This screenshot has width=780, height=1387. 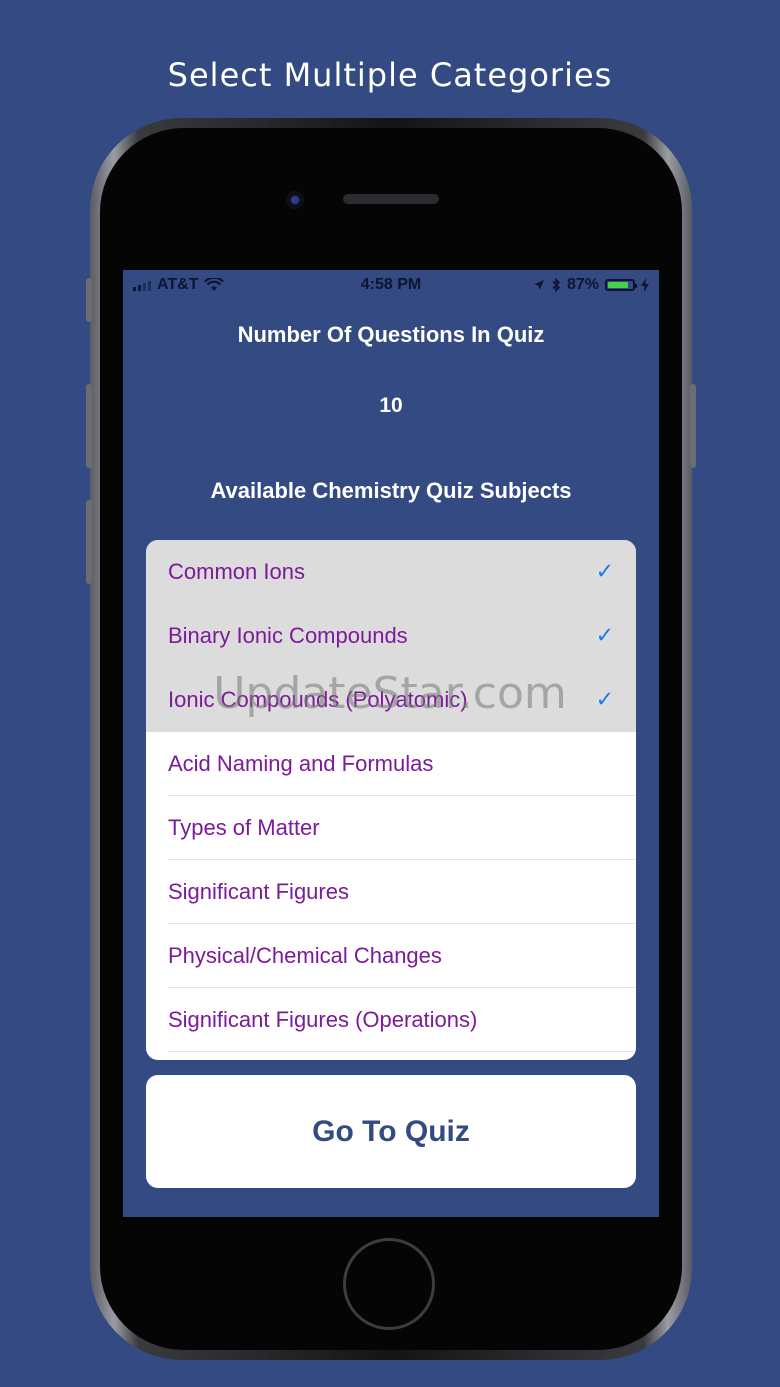 I want to click on location-icon, so click(x=538, y=285).